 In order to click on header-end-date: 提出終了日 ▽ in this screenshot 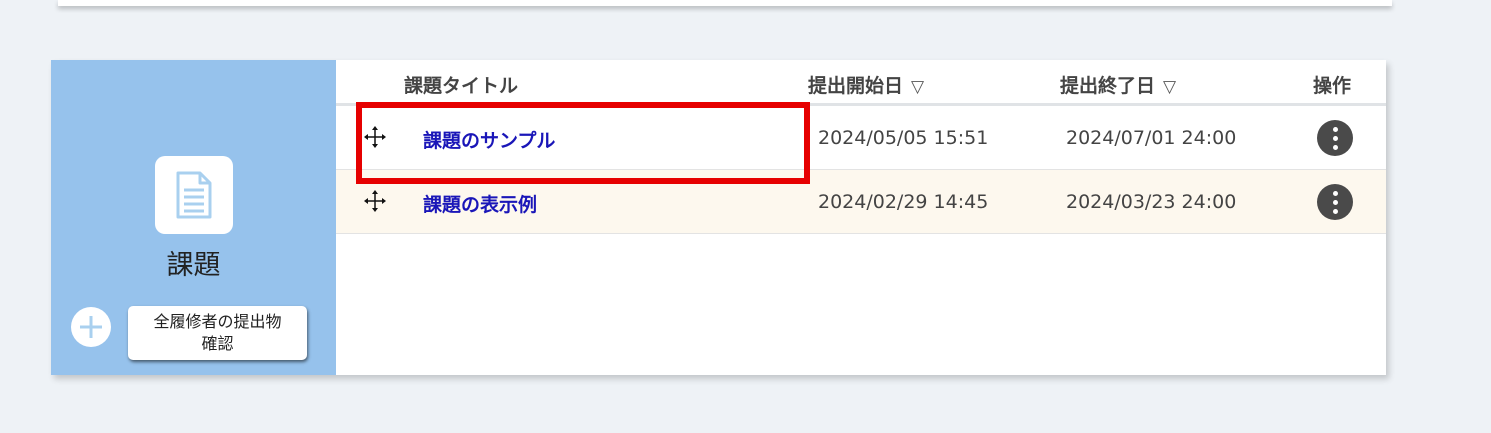, I will do `click(1118, 84)`.